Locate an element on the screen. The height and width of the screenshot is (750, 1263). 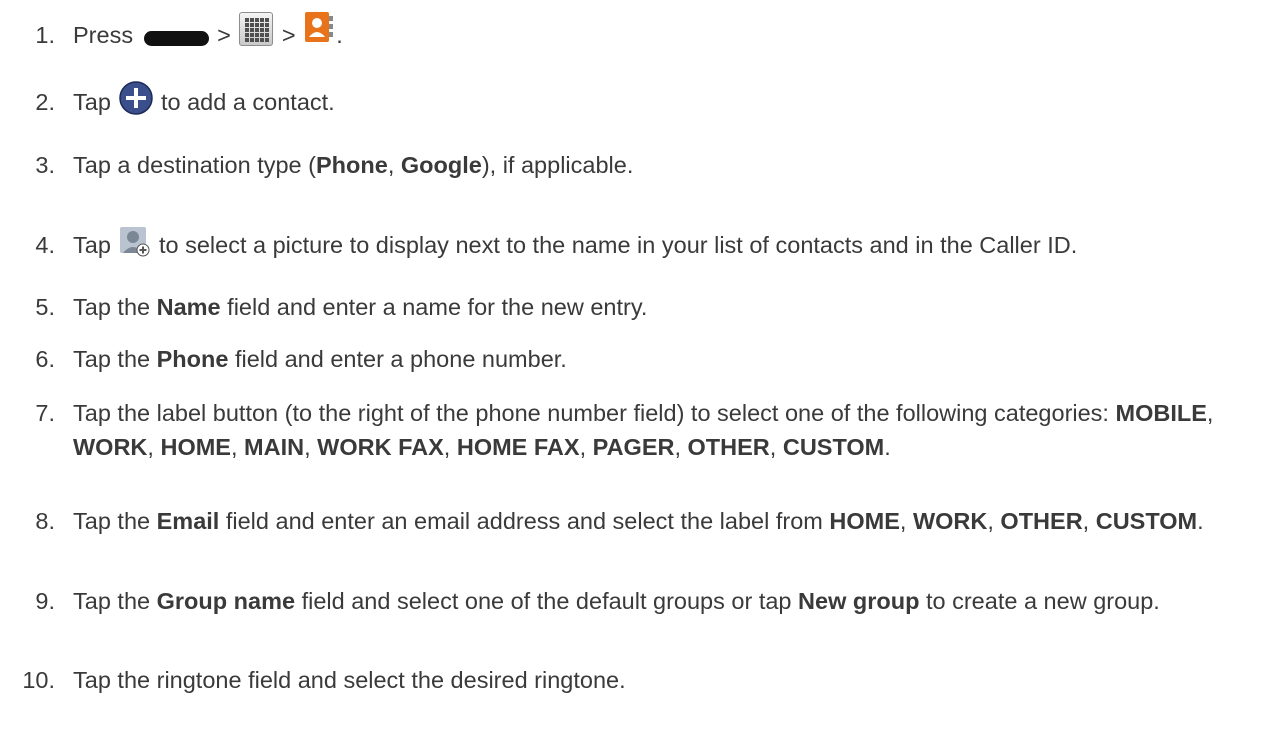
bold-term: PAGER is located at coordinates (633, 447).